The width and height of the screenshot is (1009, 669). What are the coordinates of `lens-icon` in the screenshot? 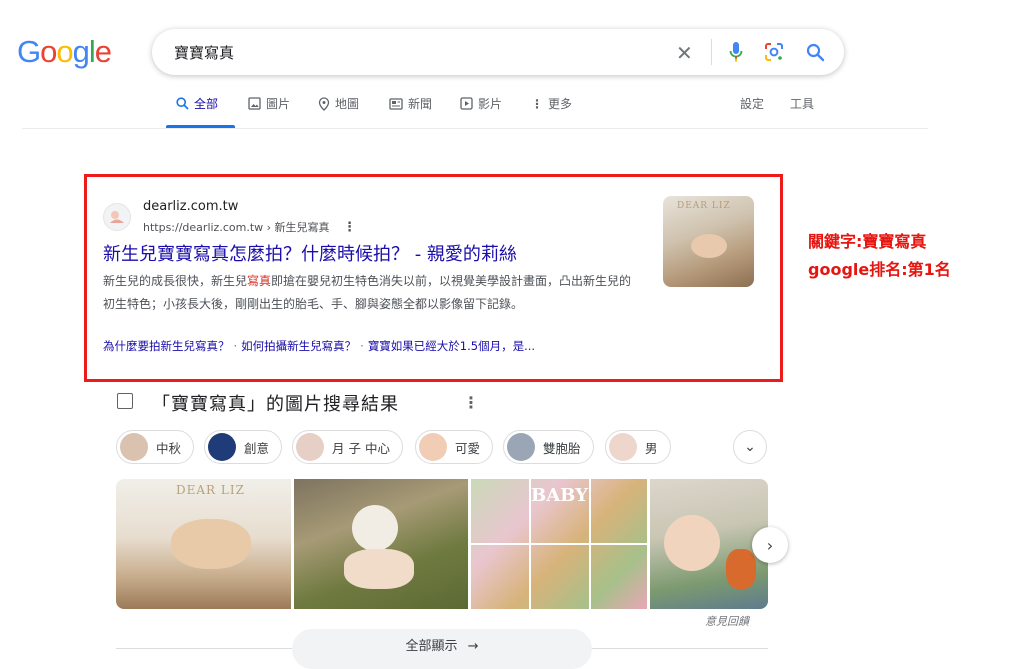 It's located at (774, 52).